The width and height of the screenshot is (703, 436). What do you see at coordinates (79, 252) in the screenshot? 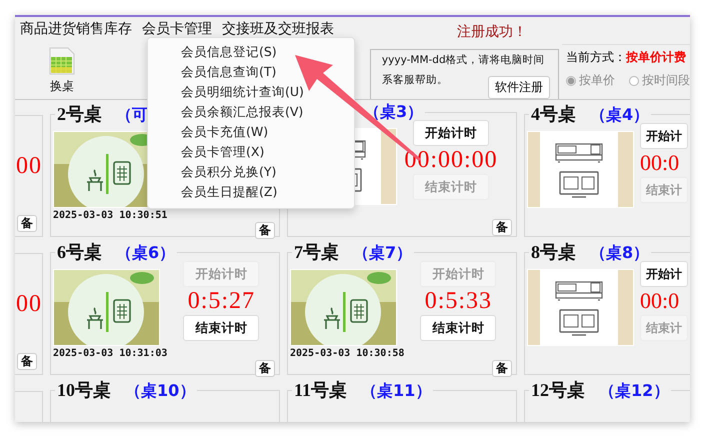
I see `table-name: 6号桌` at bounding box center [79, 252].